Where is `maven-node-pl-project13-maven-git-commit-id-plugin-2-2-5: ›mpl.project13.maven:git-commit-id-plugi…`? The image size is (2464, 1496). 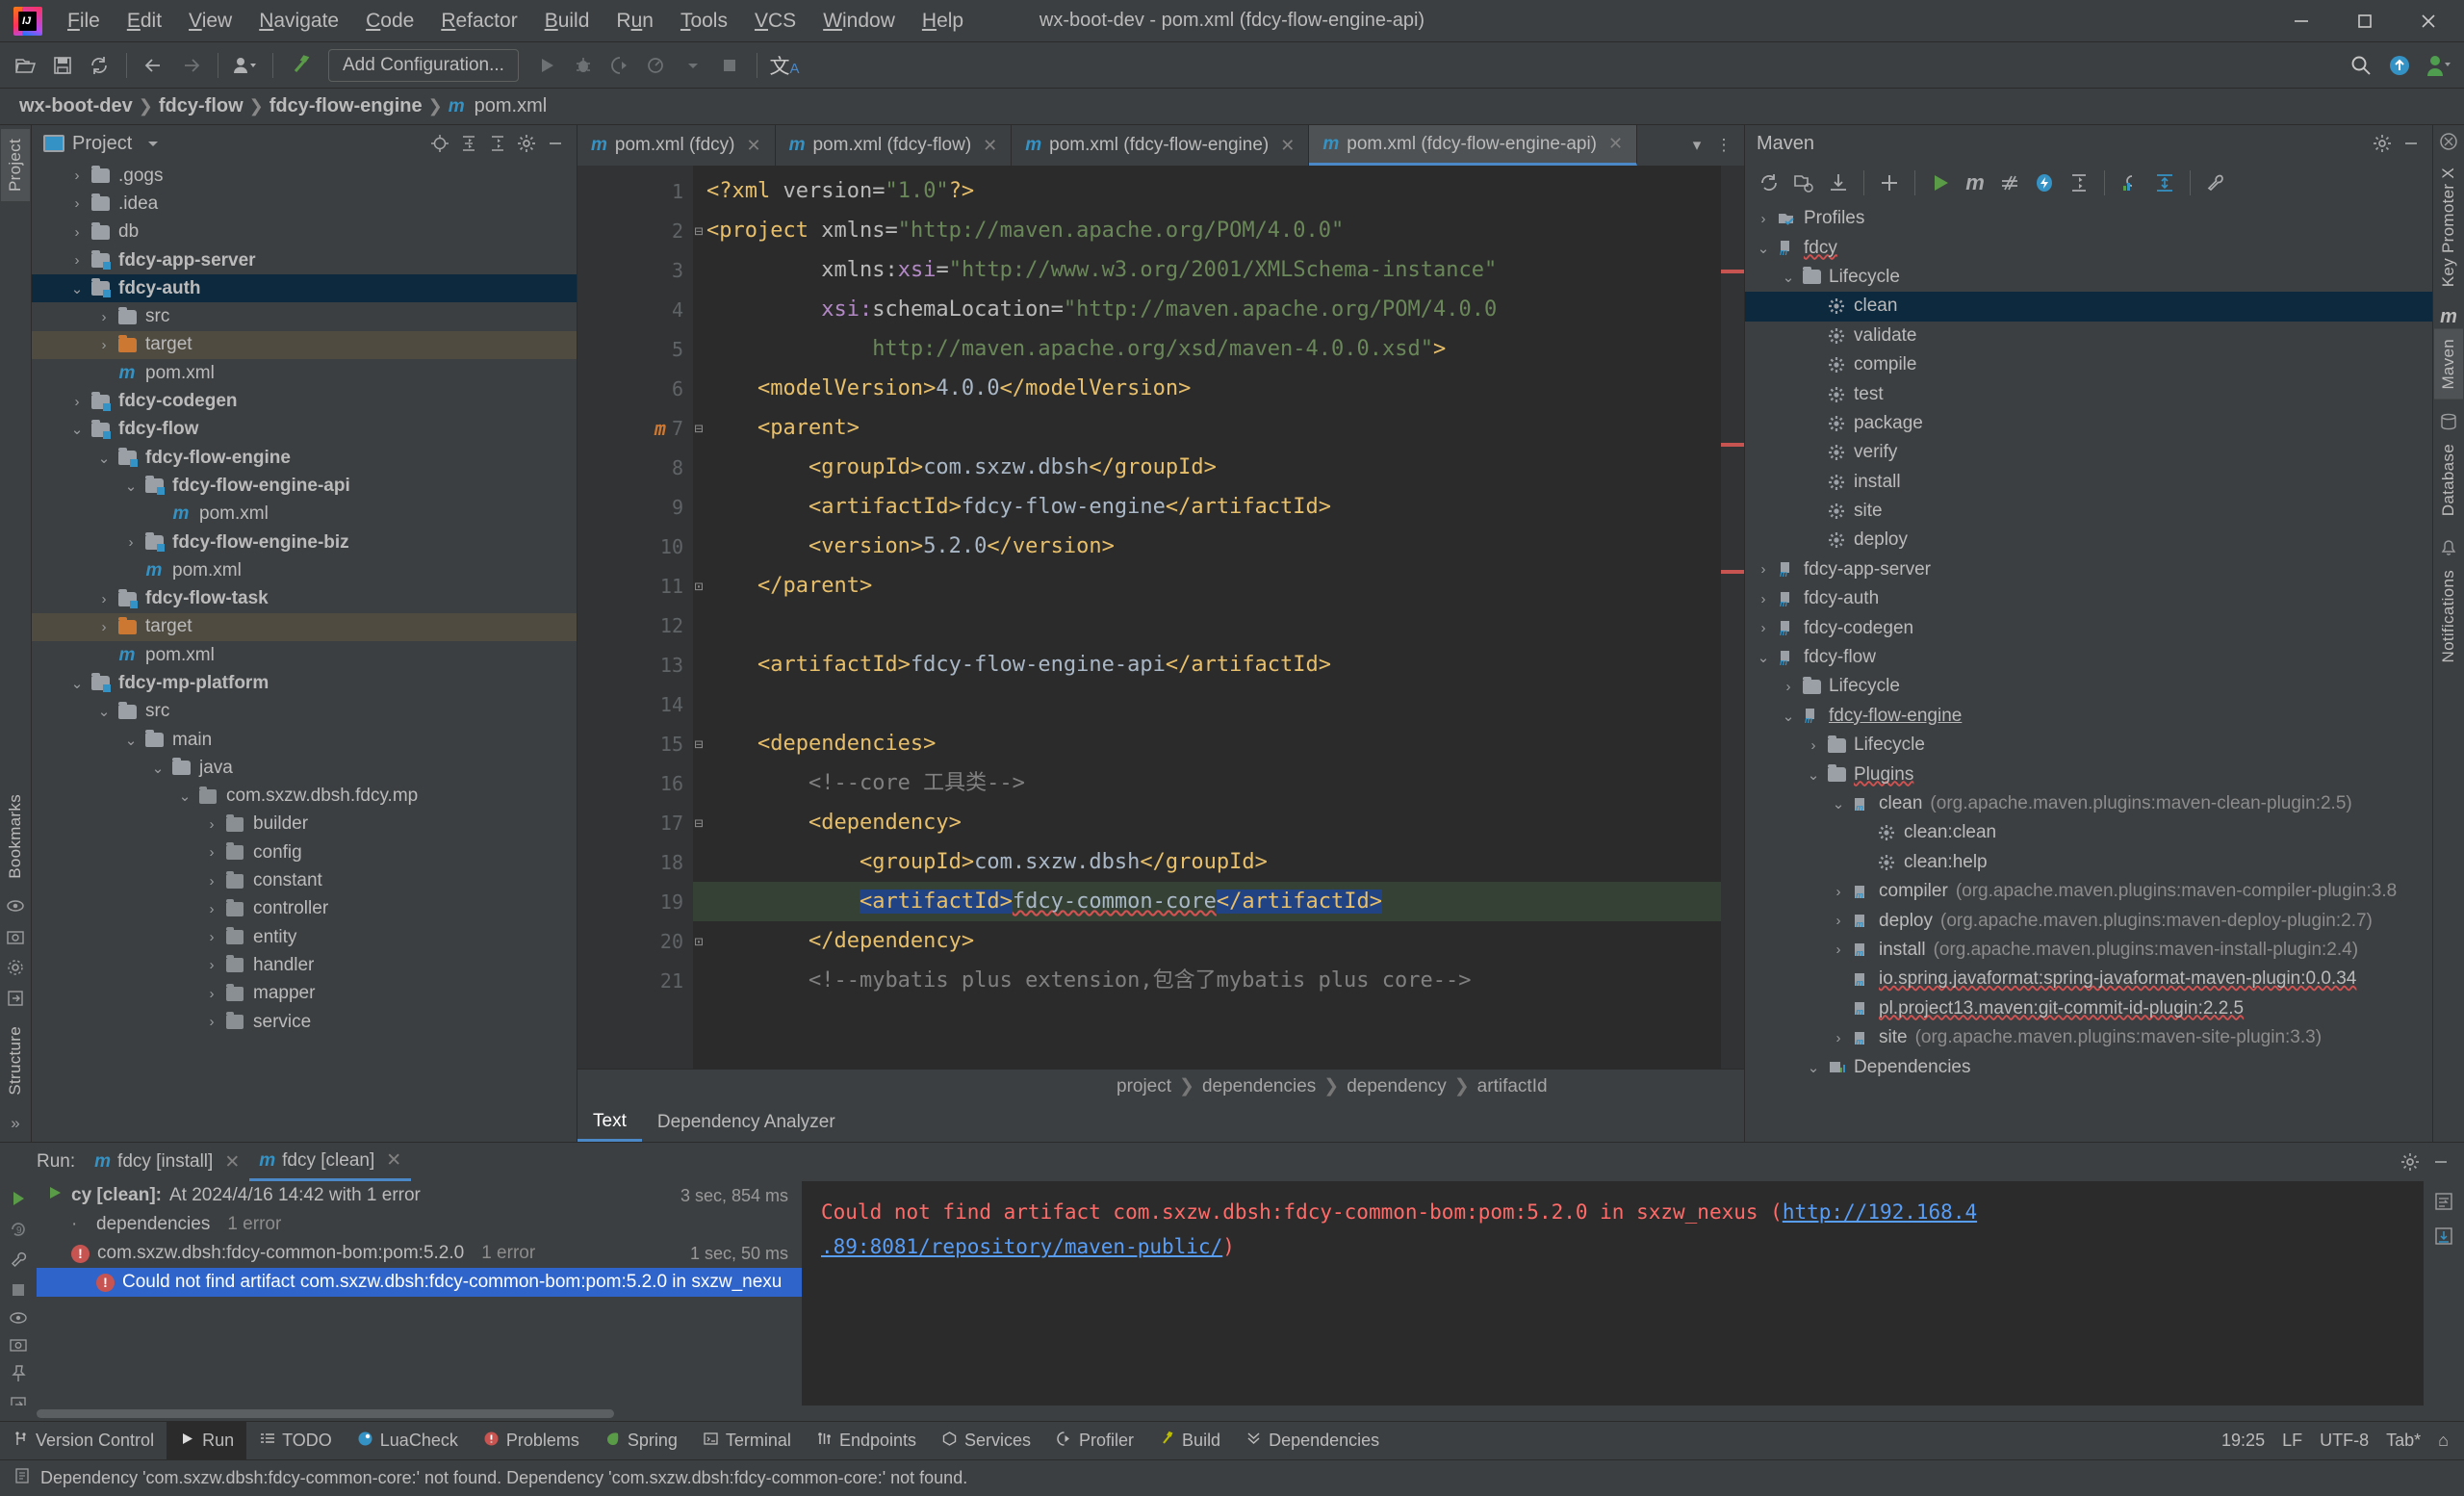 maven-node-pl-project13-maven-git-commit-id-plugin-2-2-5: ›mpl.project13.maven:git-commit-id-plugi… is located at coordinates (2088, 1008).